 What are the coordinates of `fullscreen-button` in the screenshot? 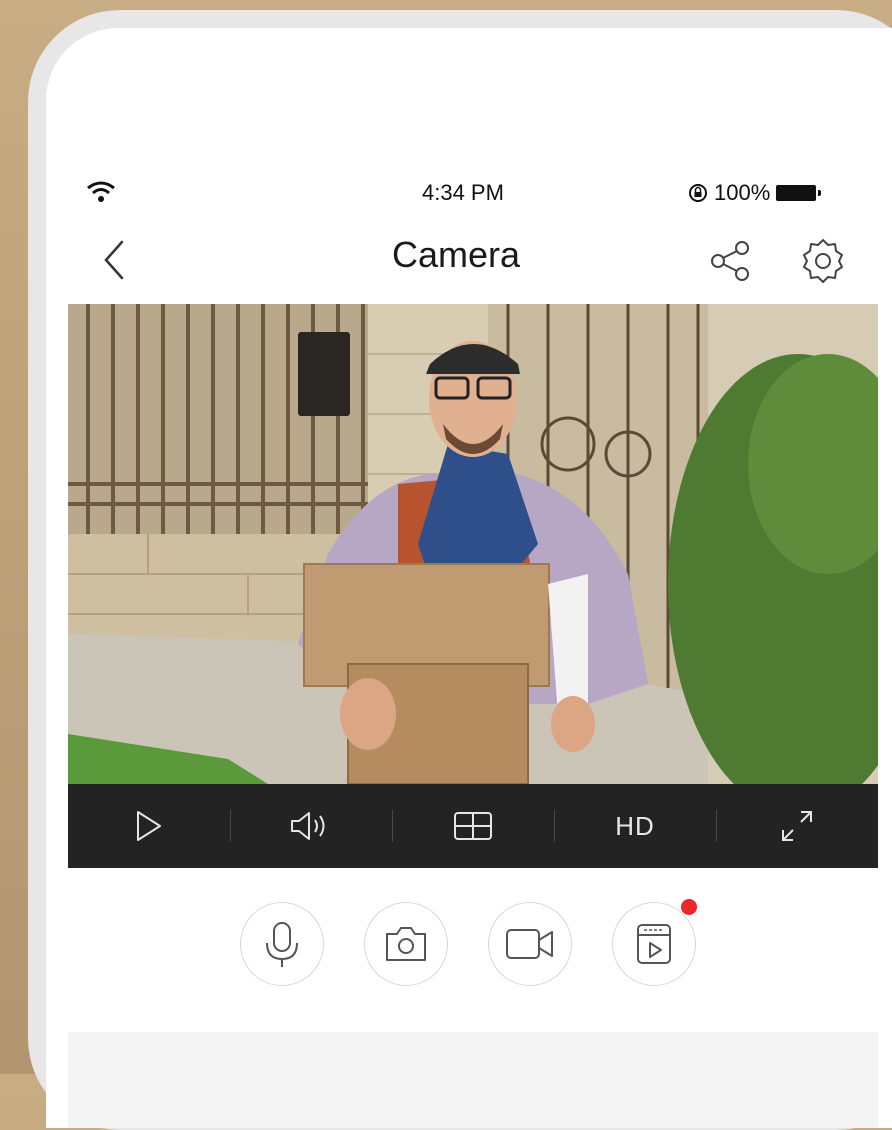 It's located at (797, 826).